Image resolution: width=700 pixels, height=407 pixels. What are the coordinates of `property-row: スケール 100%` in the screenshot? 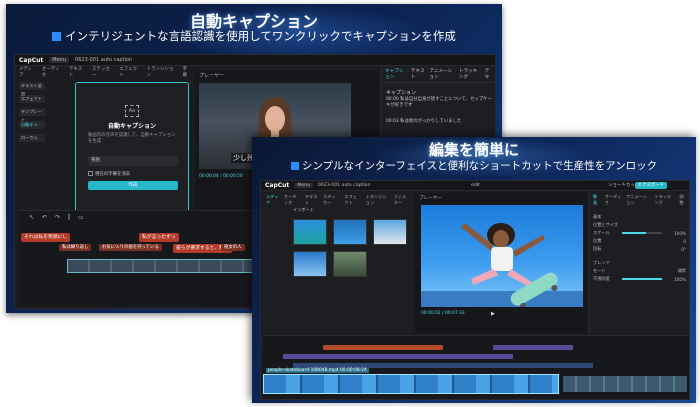 It's located at (639, 233).